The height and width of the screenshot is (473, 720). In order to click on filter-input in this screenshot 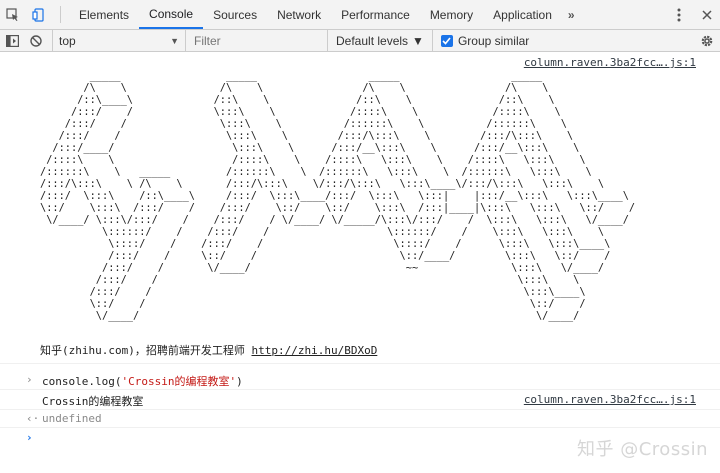, I will do `click(256, 40)`.